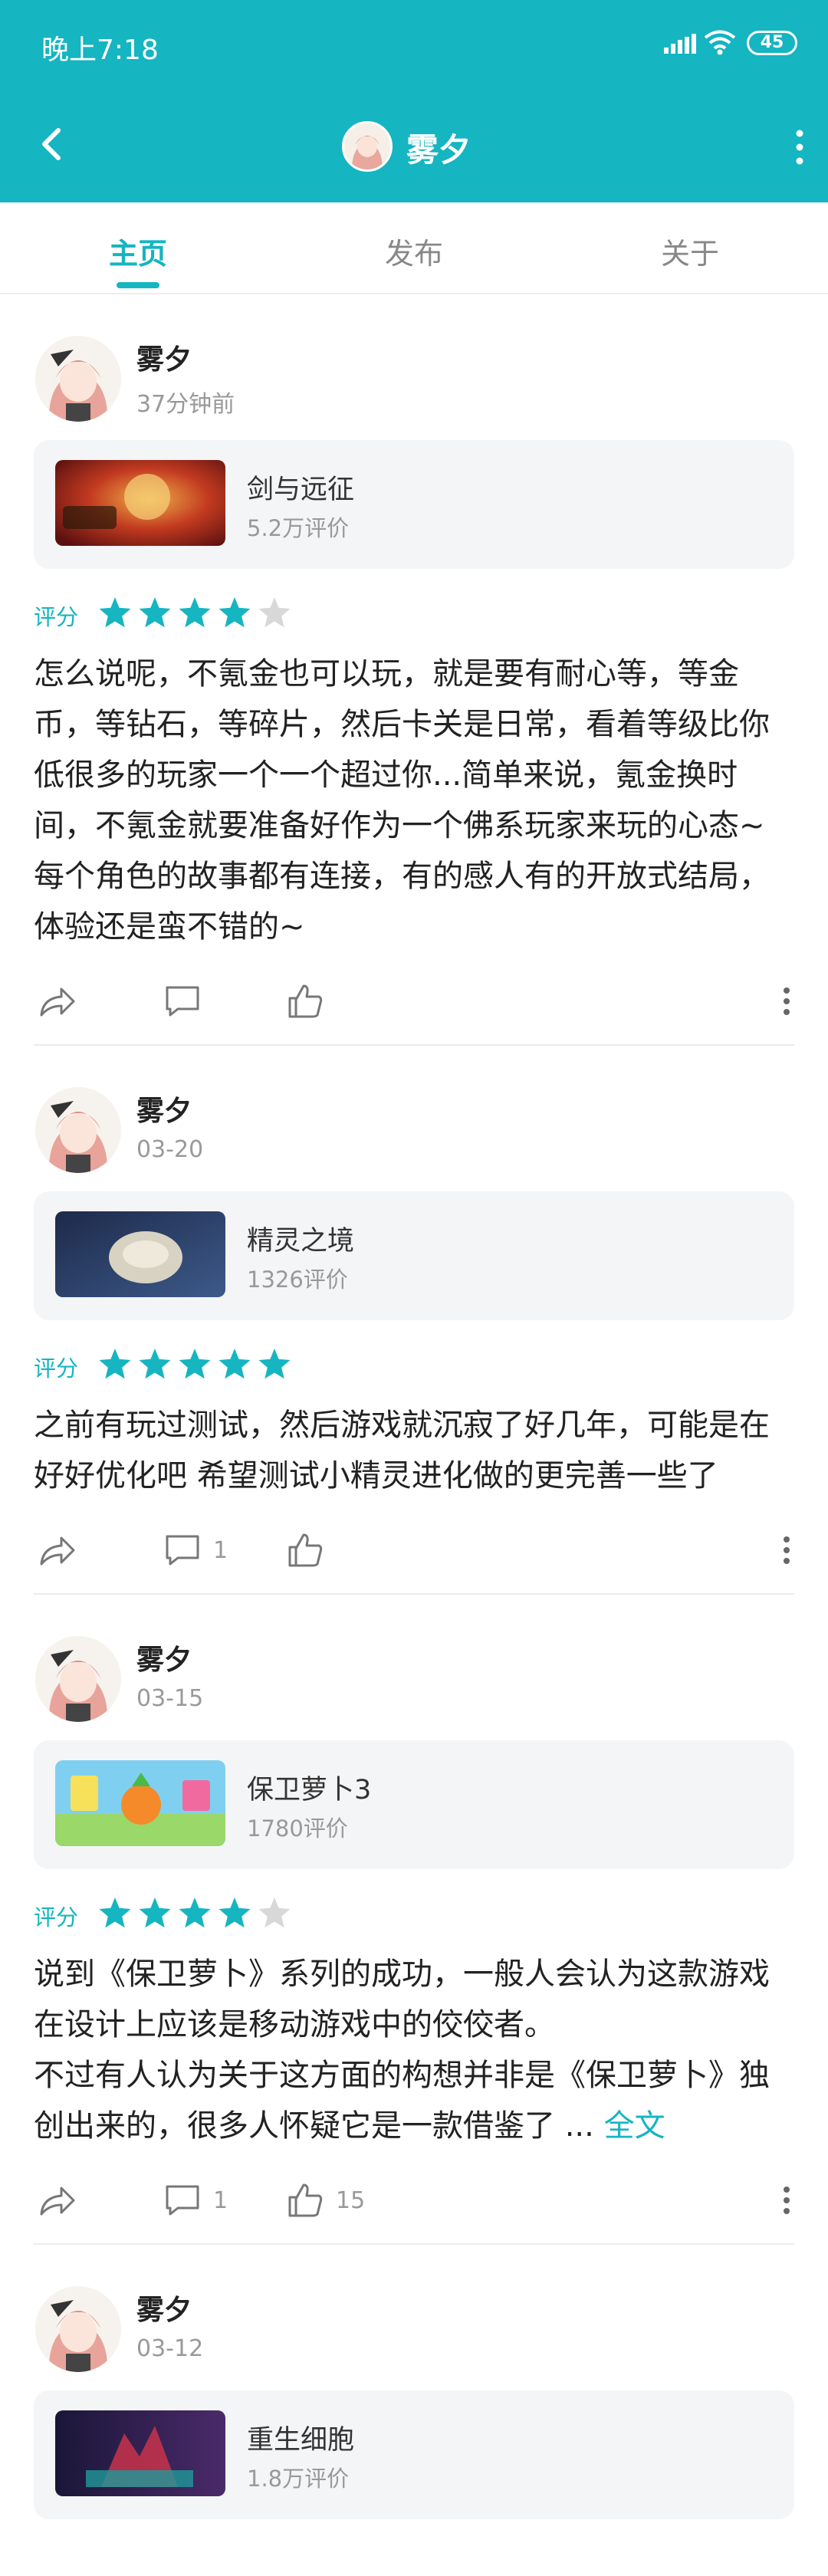 This screenshot has width=828, height=2576. Describe the element at coordinates (297, 1280) in the screenshot. I see `game-review-count: 1326评价` at that location.